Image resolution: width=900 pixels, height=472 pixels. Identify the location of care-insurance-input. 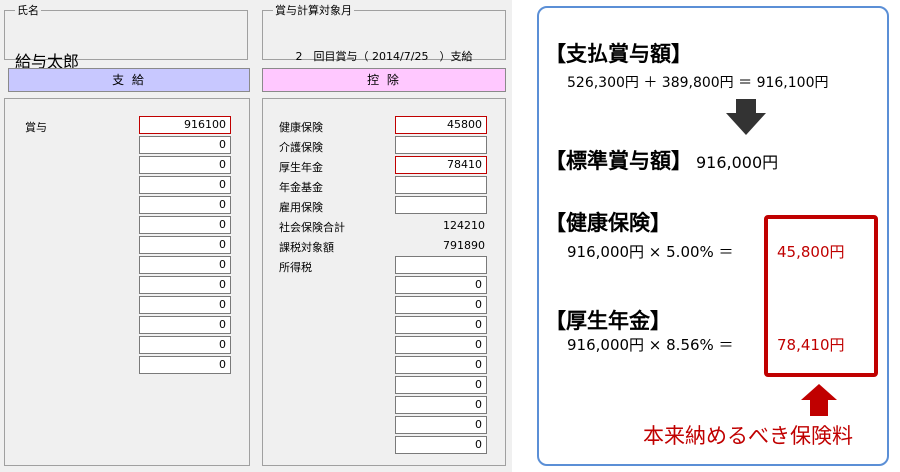
(441, 145).